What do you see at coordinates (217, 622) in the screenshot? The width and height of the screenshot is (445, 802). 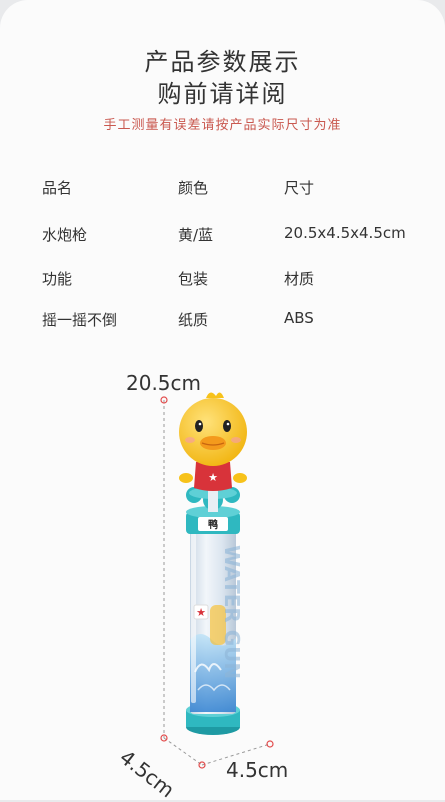 I see `water-tube: WATER GUN ★` at bounding box center [217, 622].